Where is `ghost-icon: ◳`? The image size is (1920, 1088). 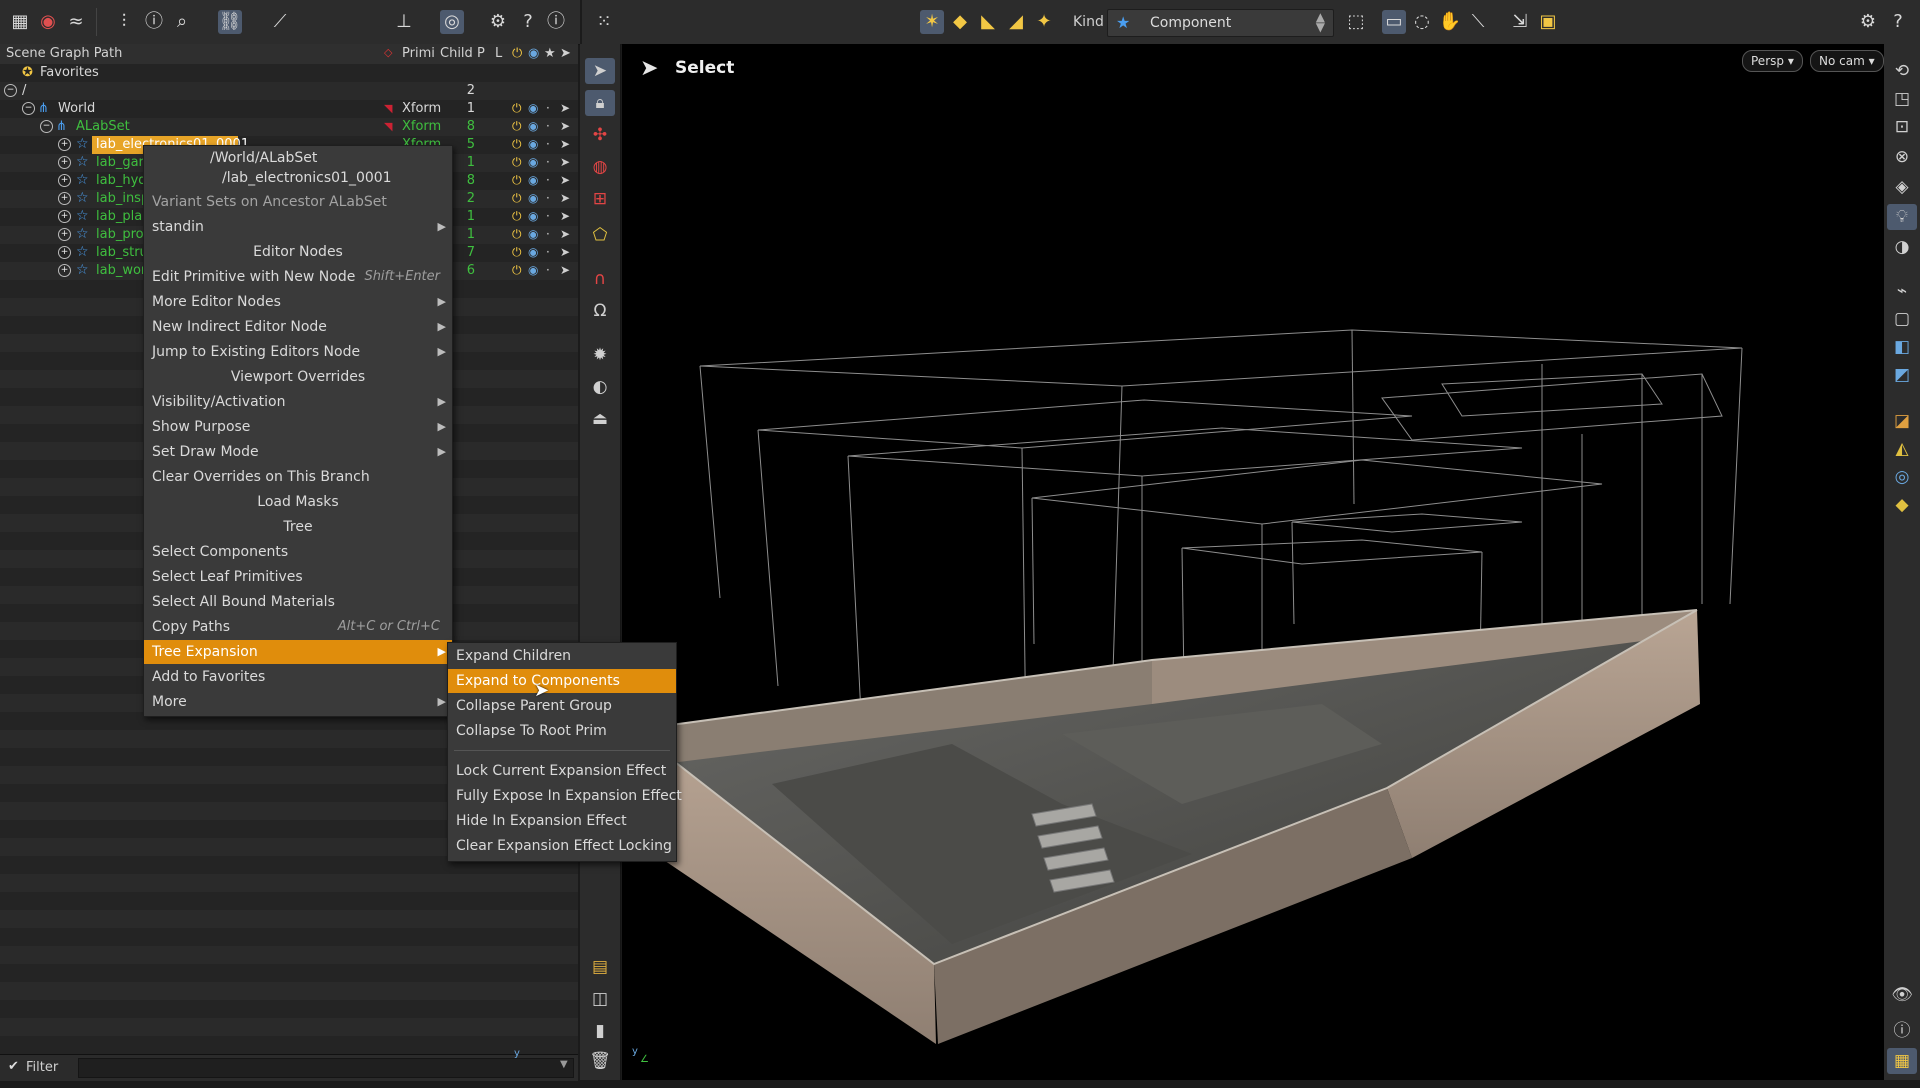
ghost-icon: ◳ is located at coordinates (1902, 99).